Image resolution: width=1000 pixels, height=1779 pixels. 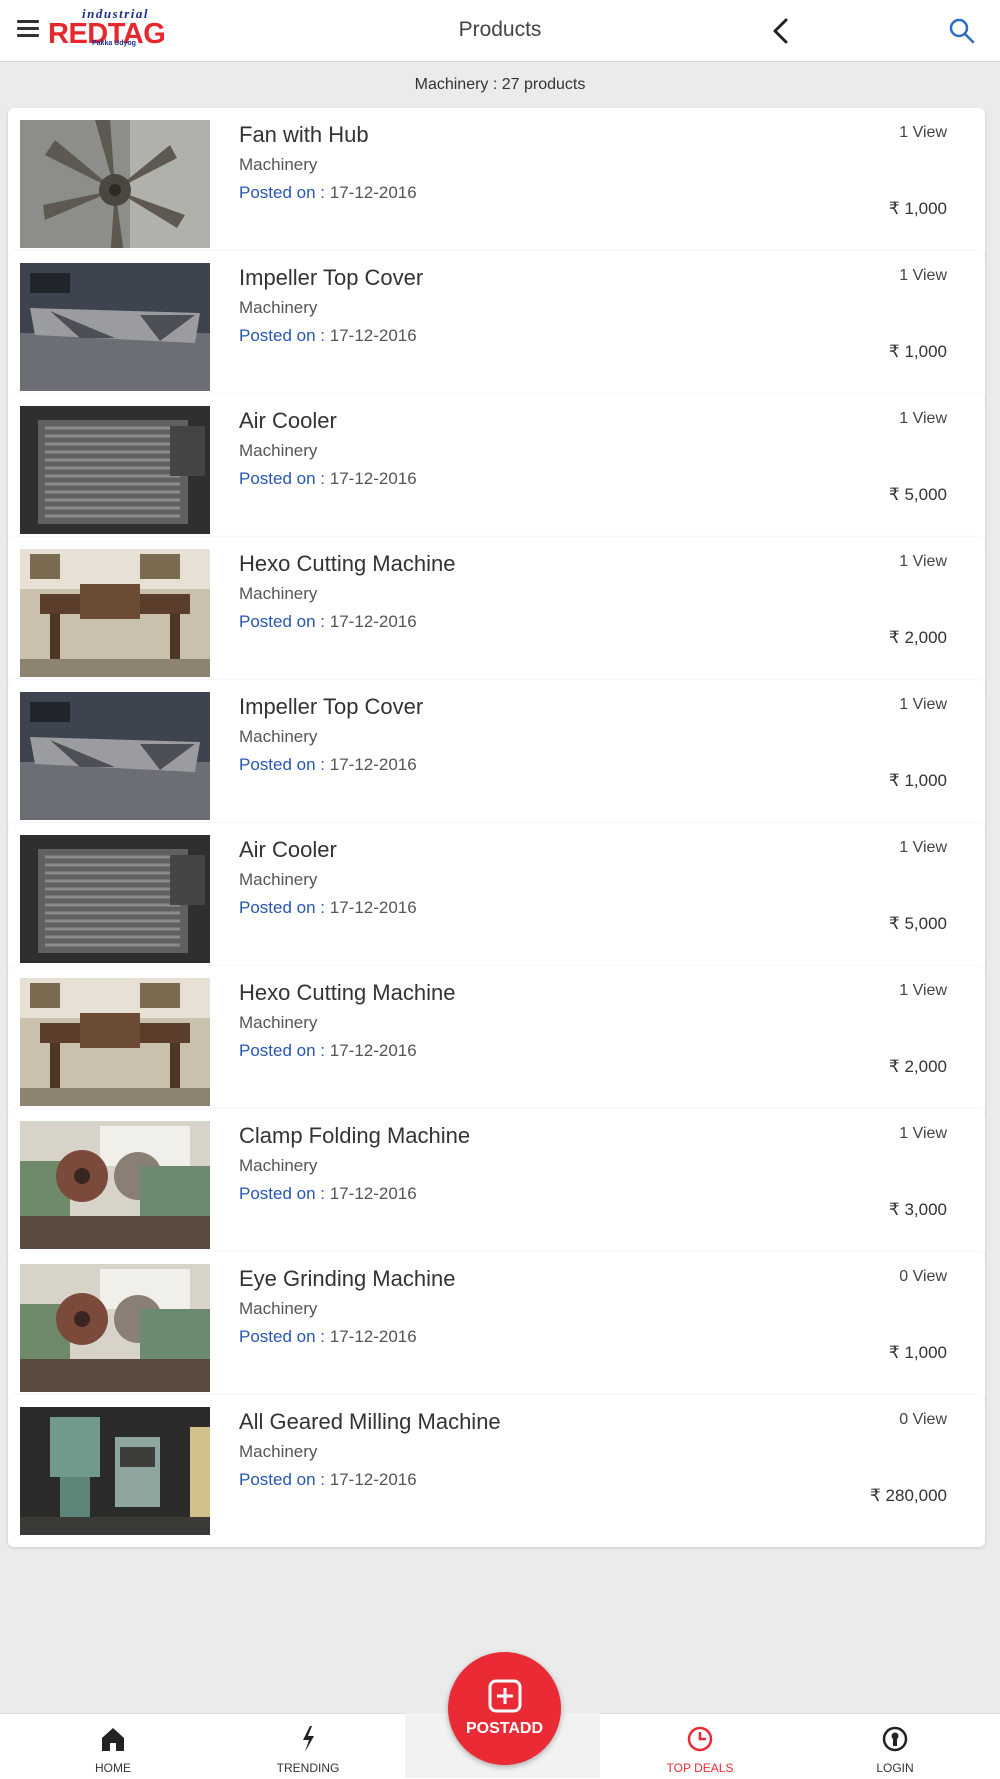 I want to click on post-ad-button: POSTADD, so click(x=504, y=1708).